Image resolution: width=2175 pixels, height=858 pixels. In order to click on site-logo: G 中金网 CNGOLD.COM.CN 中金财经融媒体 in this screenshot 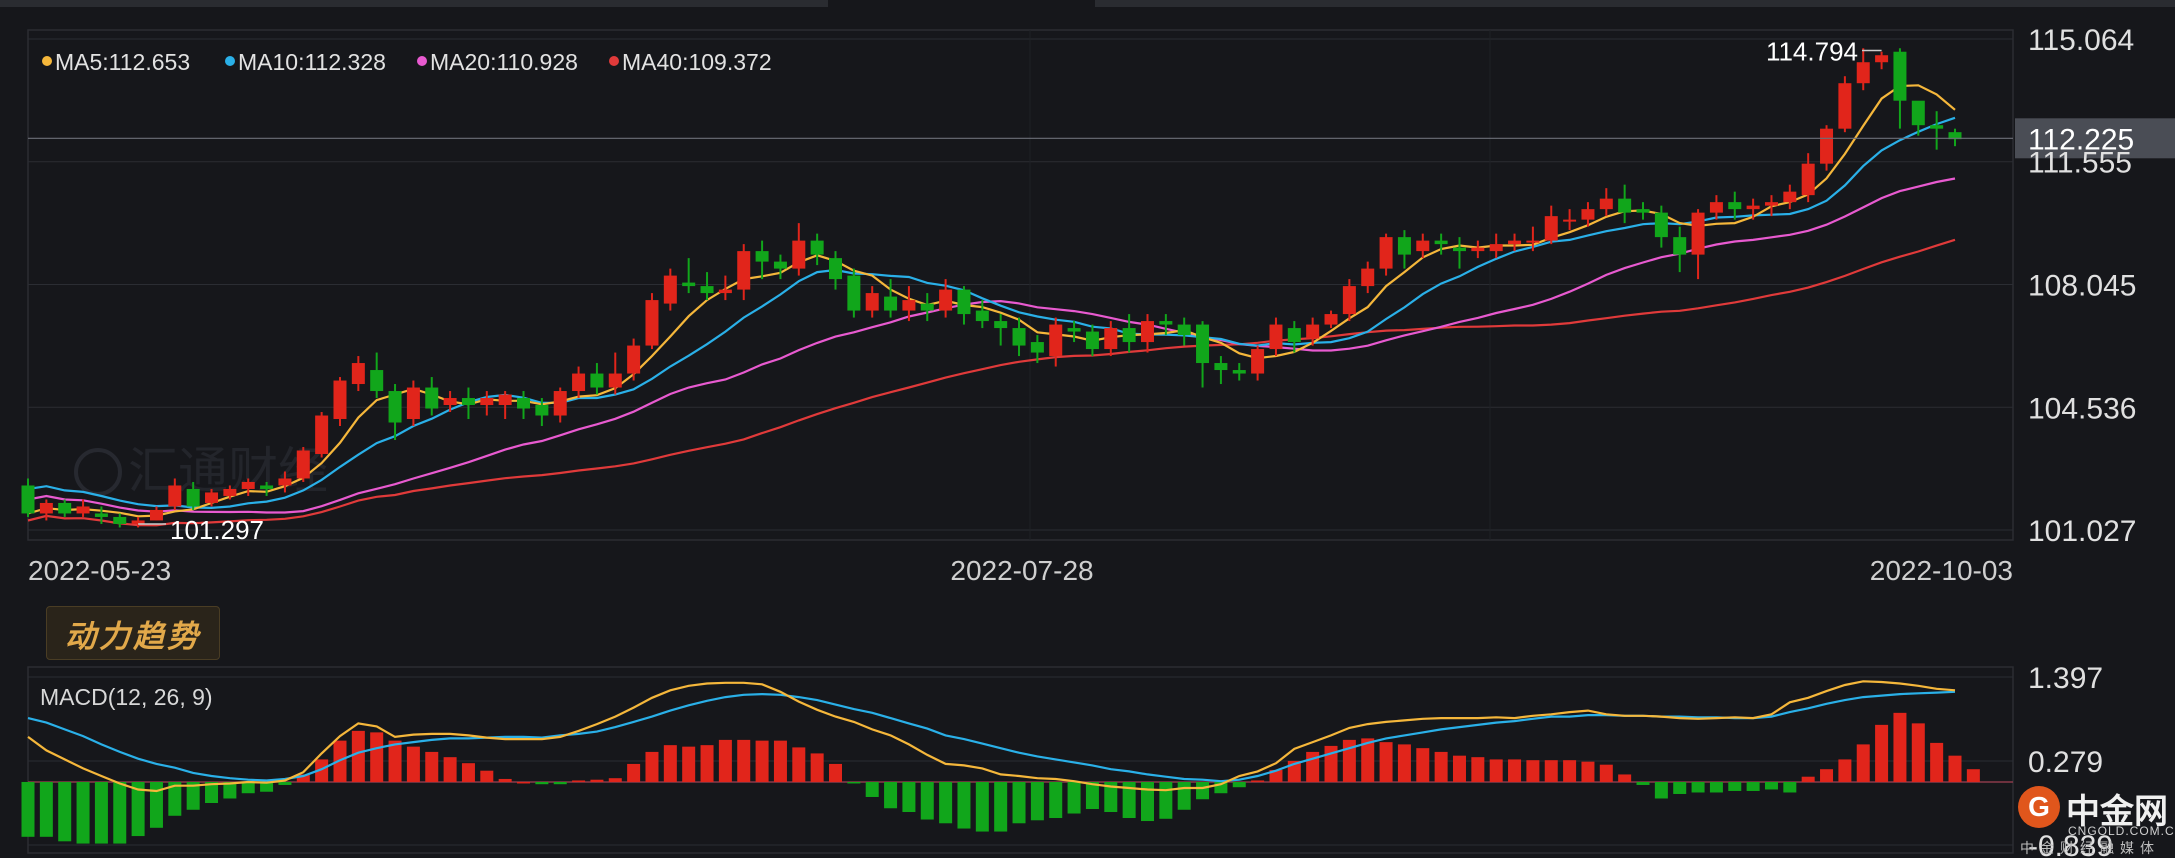, I will do `click(2096, 820)`.